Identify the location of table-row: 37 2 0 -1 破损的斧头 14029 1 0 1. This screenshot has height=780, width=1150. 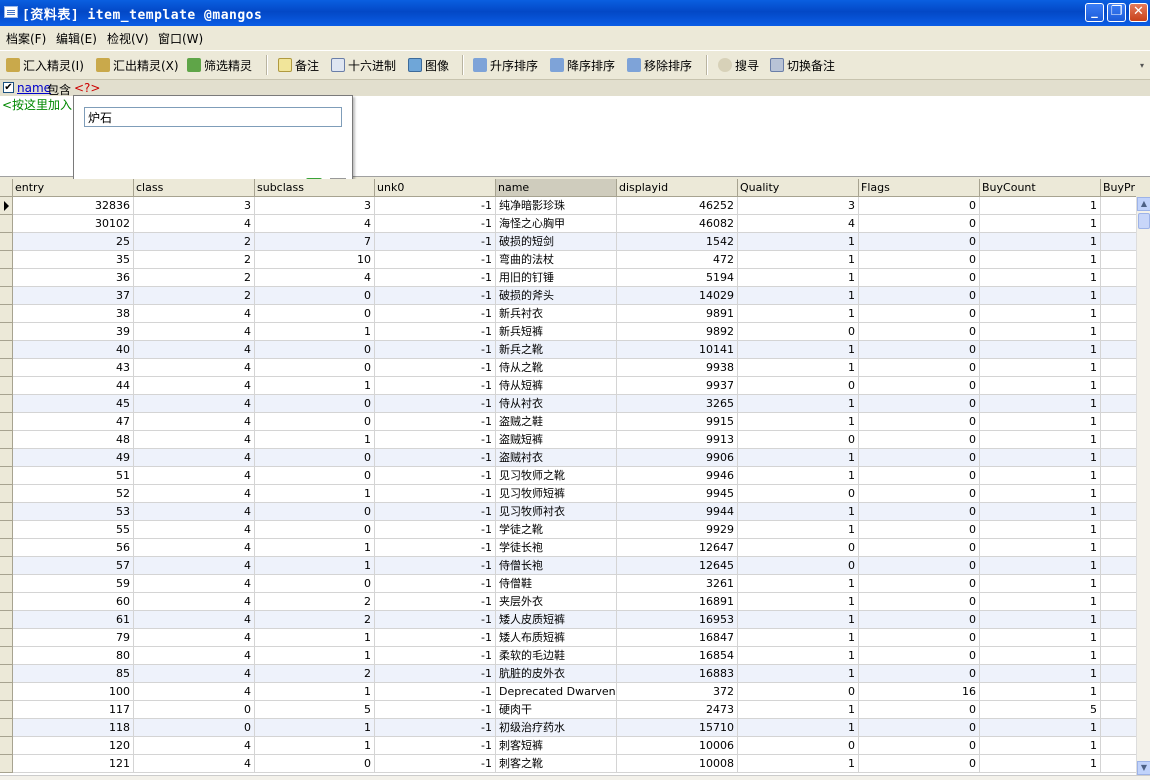
(568, 296).